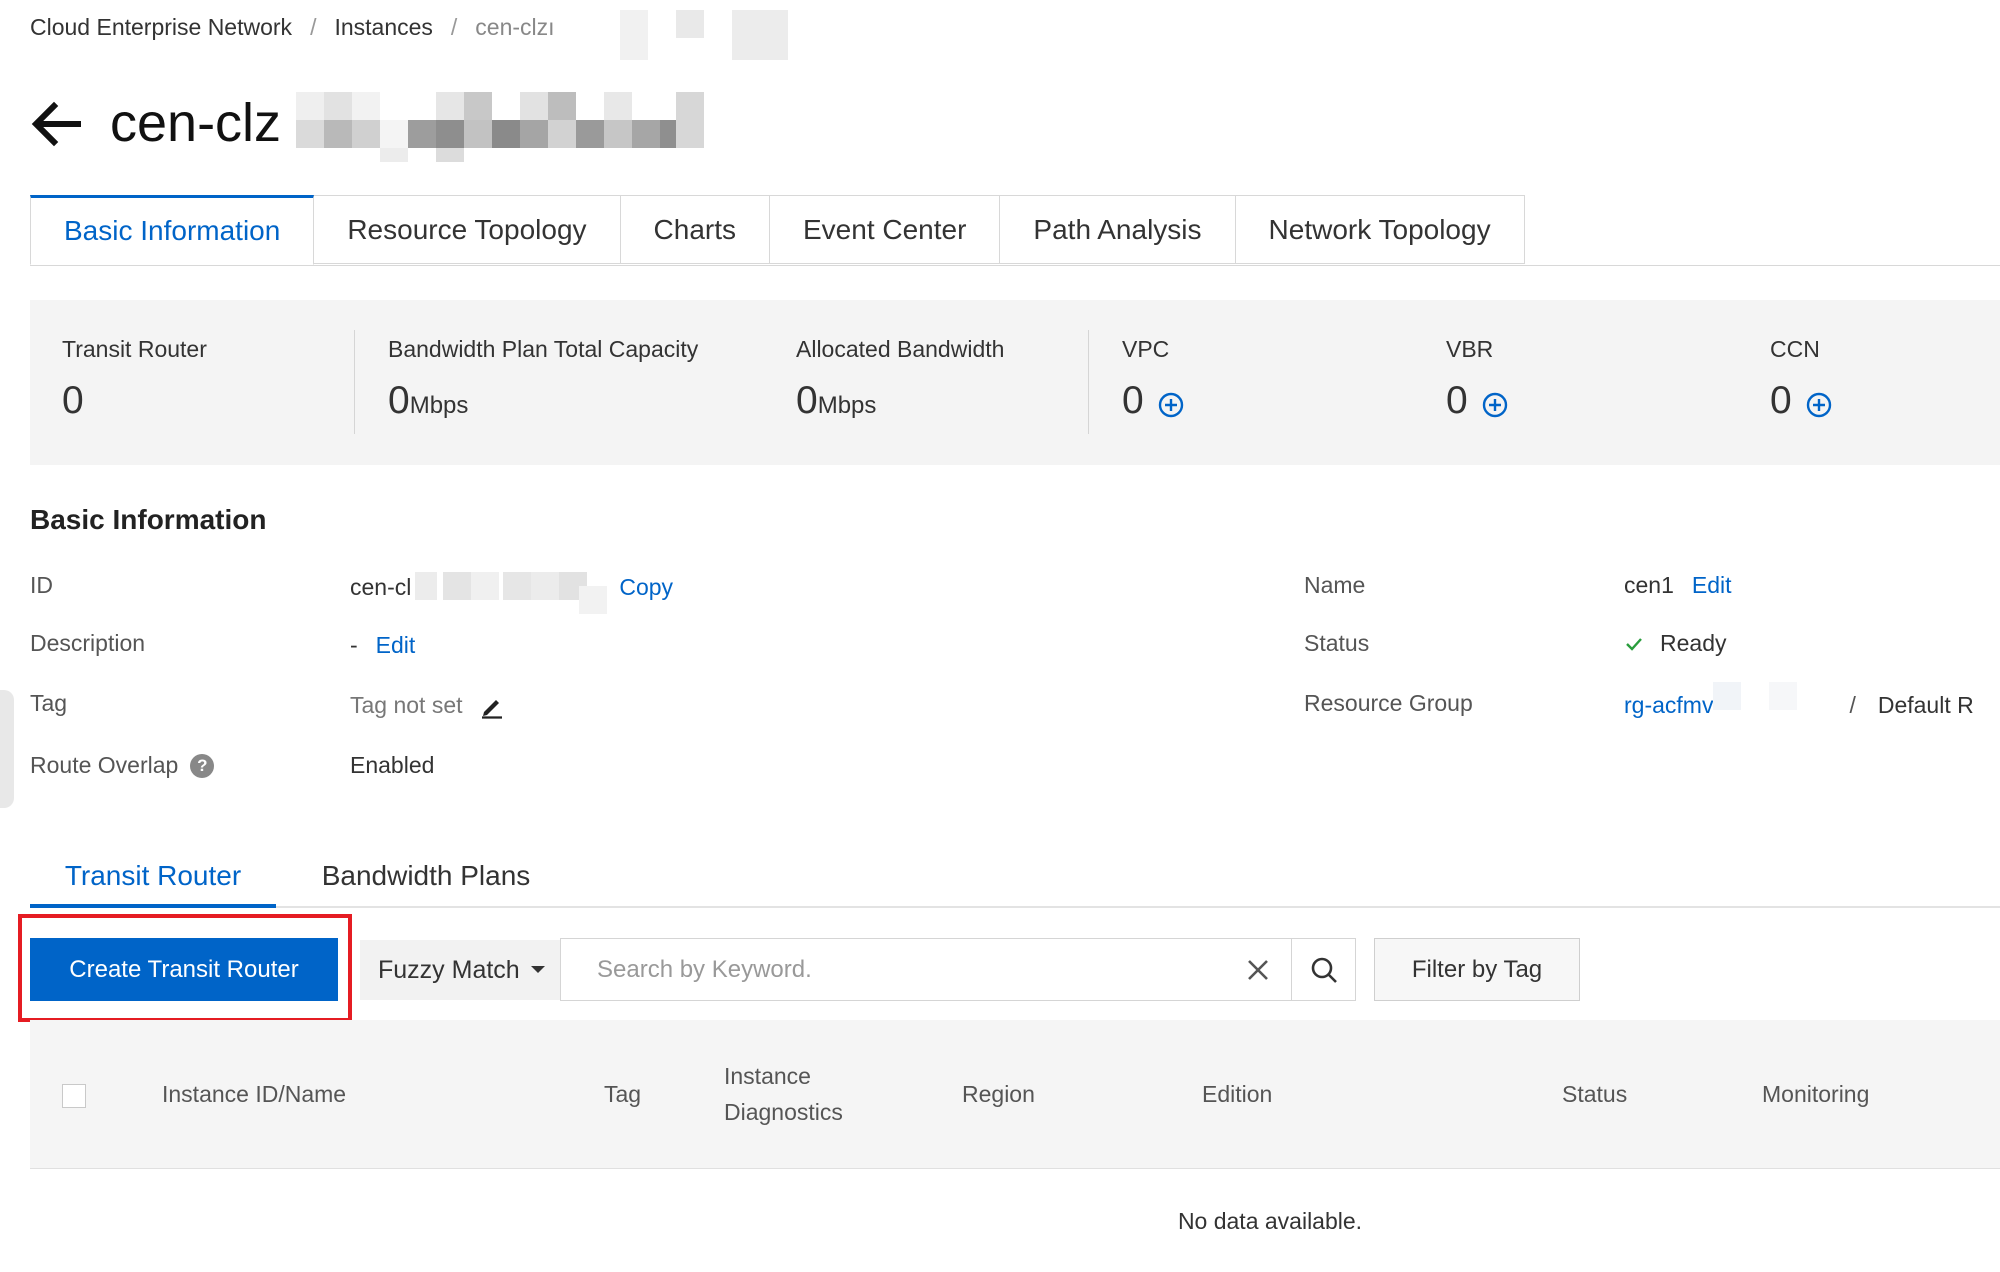 Image resolution: width=2000 pixels, height=1272 pixels. Describe the element at coordinates (1380, 229) in the screenshot. I see `tab-network-topology: Network Topology` at that location.